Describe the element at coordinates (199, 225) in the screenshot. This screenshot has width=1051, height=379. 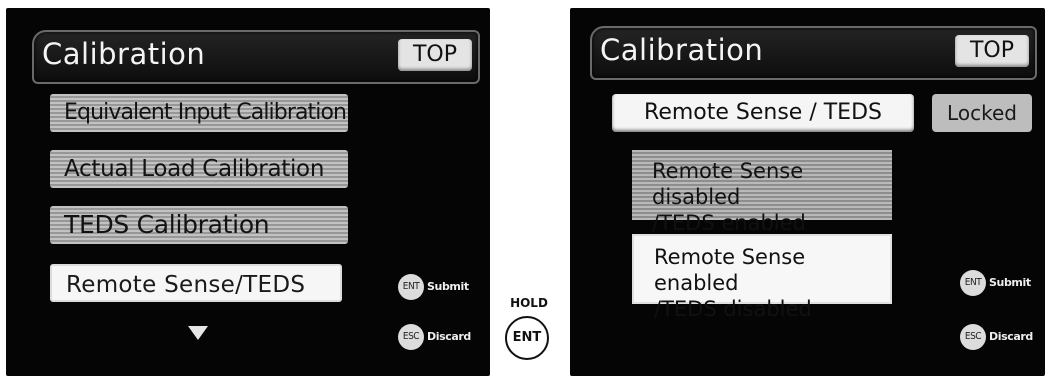
I see `menu-item-teds-calibration: TEDS Calibration` at that location.